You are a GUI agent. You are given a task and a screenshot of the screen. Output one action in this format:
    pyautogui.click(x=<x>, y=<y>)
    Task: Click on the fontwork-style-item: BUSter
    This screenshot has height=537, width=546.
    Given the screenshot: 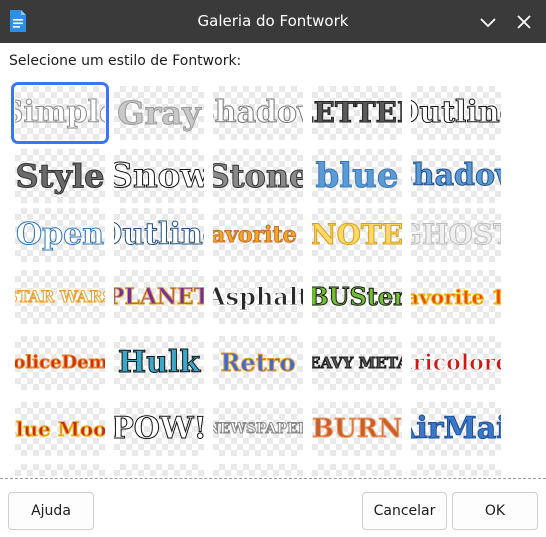 What is the action you would take?
    pyautogui.click(x=357, y=297)
    